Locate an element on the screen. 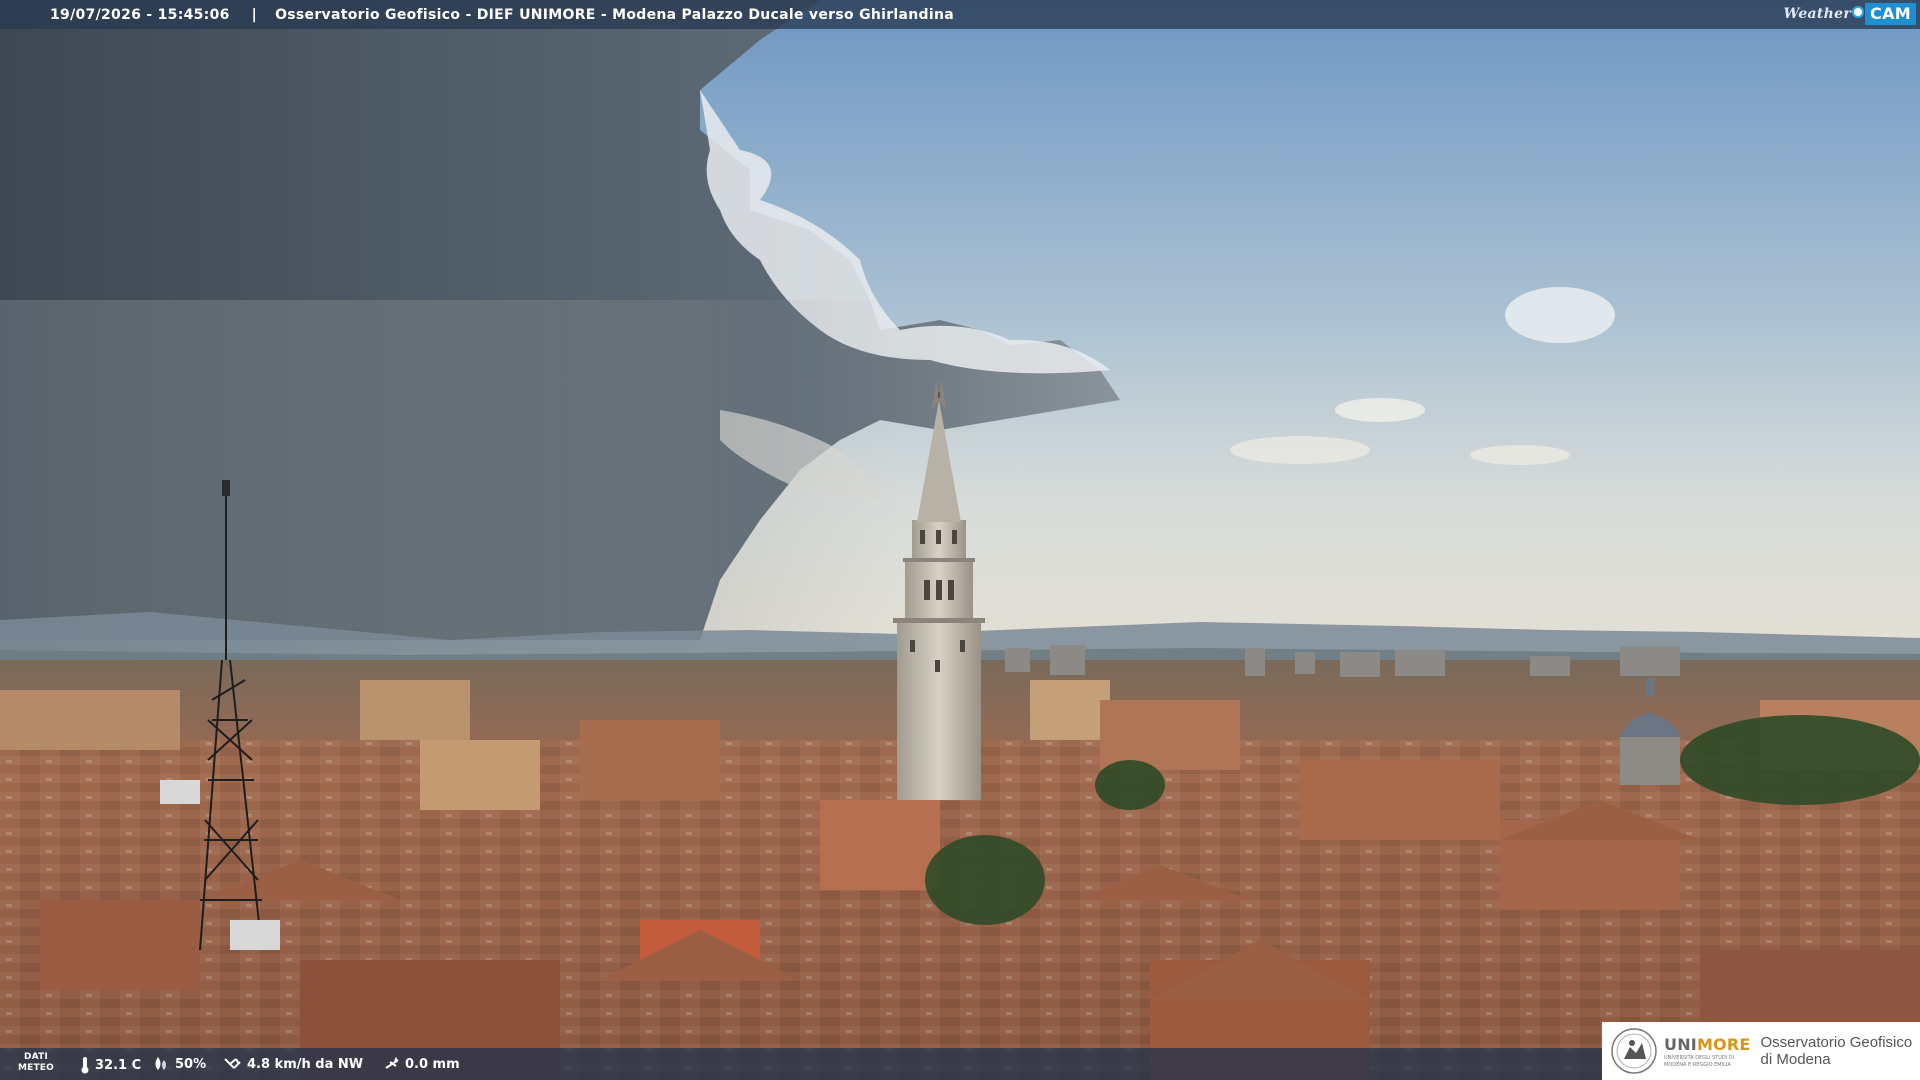 The image size is (1920, 1080). weather-data-label: DATI METEO is located at coordinates (36, 1063).